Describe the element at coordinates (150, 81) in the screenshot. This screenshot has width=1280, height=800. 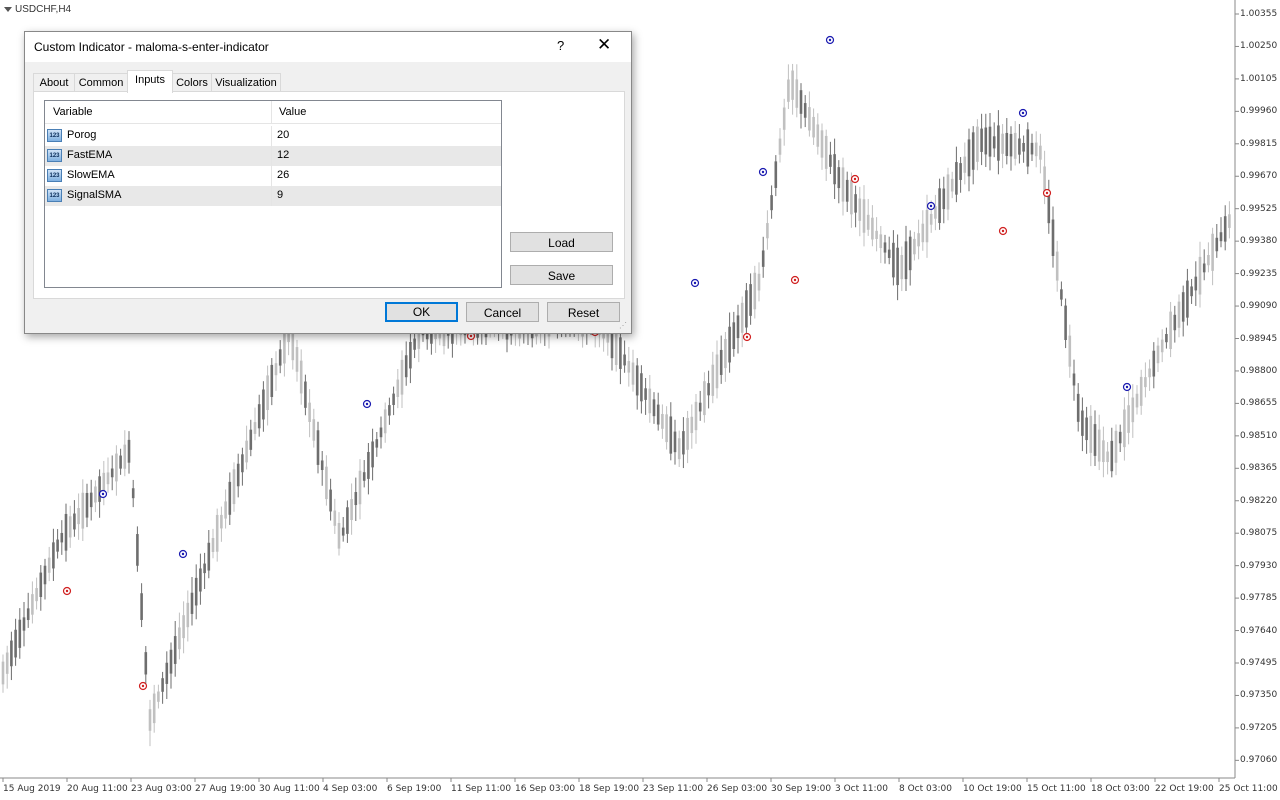
I see `tab-inputs: Inputs` at that location.